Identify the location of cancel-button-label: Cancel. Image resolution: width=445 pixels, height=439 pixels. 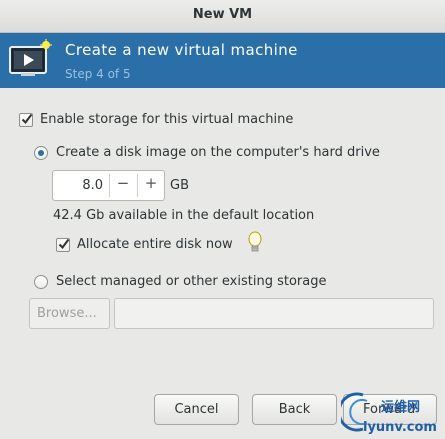
(196, 409).